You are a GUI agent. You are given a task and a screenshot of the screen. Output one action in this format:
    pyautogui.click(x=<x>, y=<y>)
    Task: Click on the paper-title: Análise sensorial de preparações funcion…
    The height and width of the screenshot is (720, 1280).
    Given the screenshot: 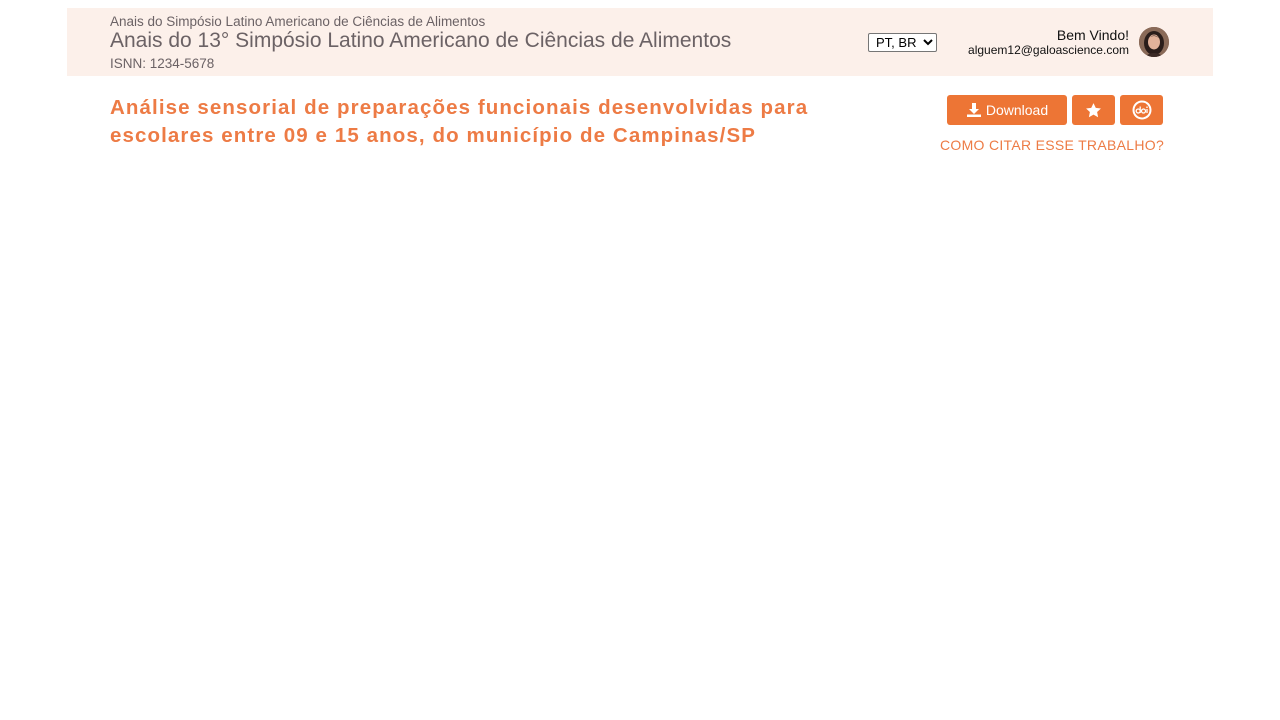 What is the action you would take?
    pyautogui.click(x=459, y=121)
    